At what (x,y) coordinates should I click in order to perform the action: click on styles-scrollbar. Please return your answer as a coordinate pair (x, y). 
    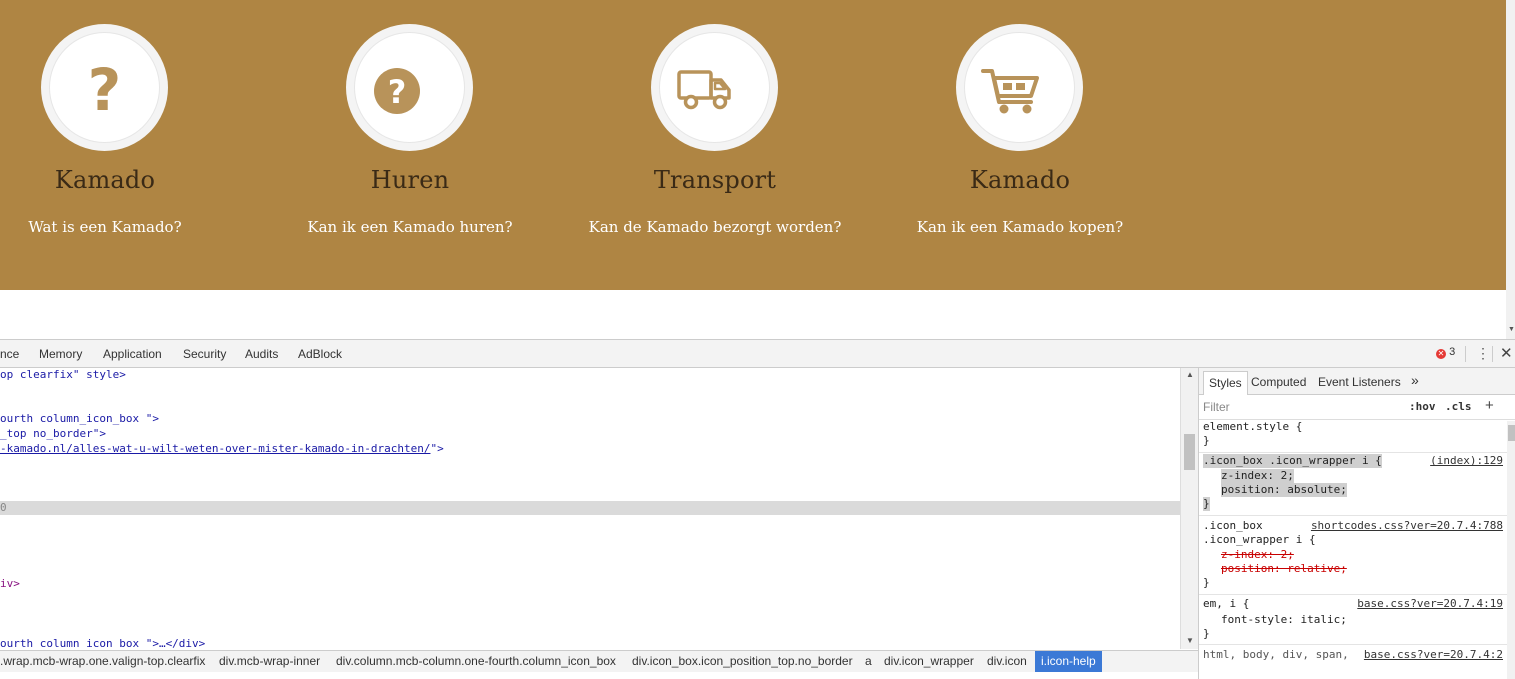
    Looking at the image, I should click on (1511, 550).